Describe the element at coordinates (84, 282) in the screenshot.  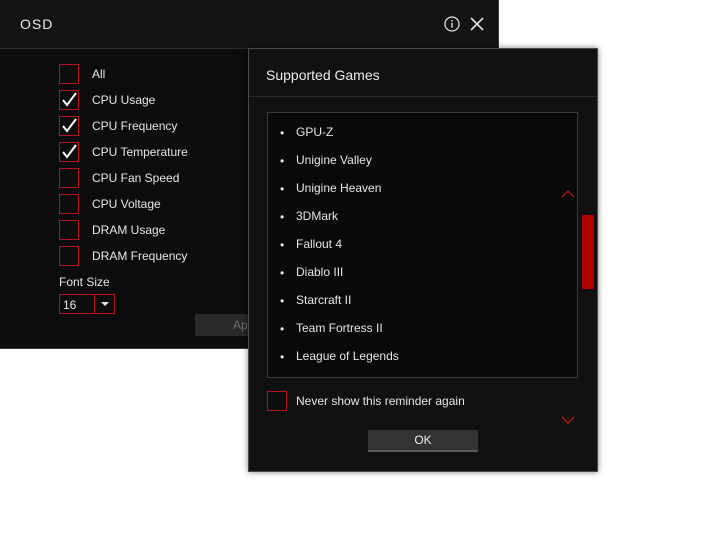
I see `font-size-label: Font Size` at that location.